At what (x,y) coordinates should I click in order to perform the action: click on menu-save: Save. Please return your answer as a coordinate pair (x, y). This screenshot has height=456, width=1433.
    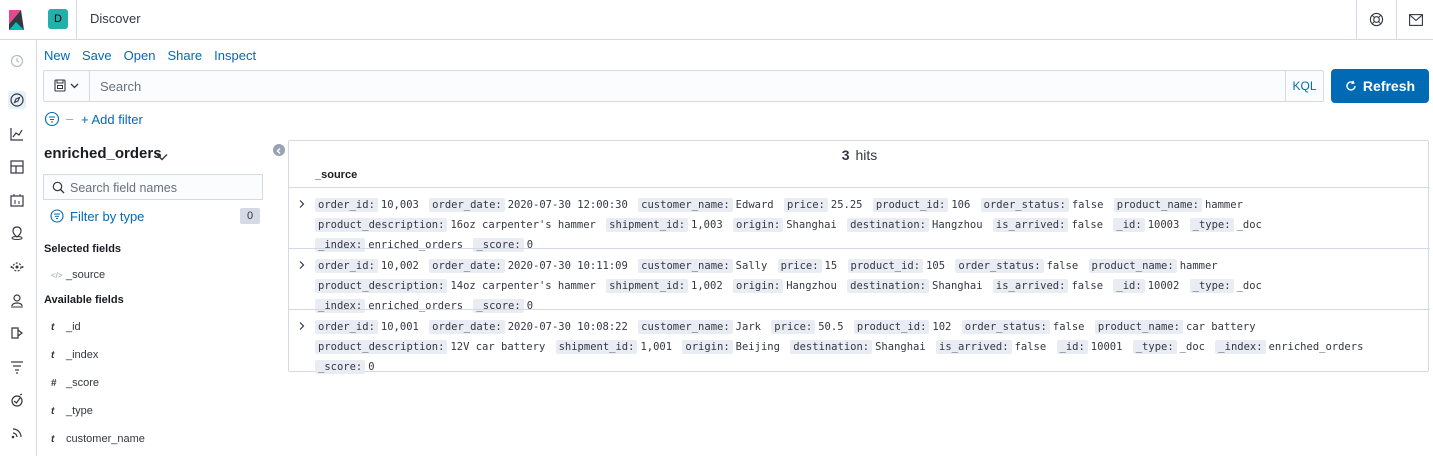
    Looking at the image, I should click on (97, 55).